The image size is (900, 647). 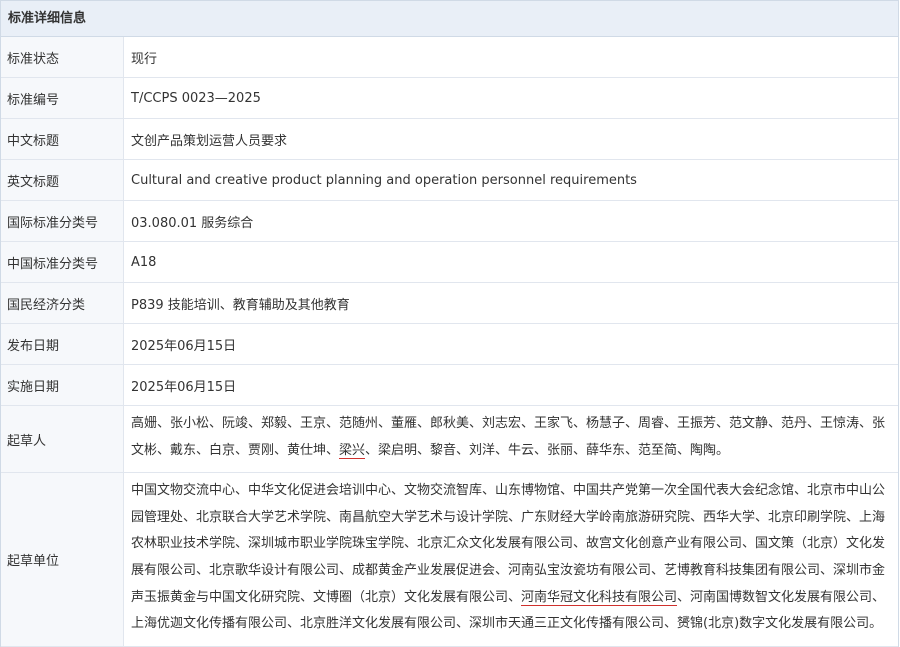 I want to click on row-label: 标准编号, so click(x=62, y=98).